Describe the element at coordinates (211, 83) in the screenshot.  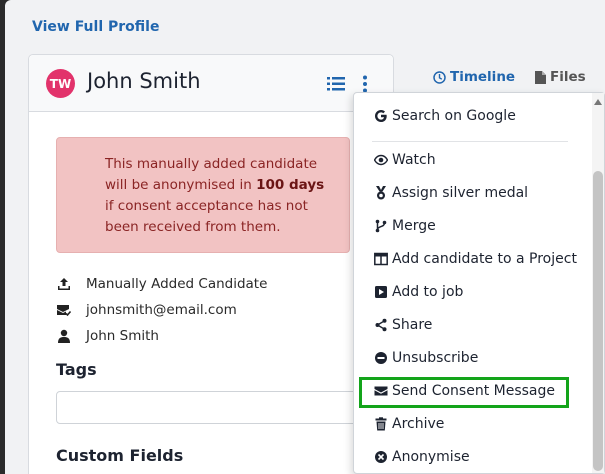
I see `card-header: TW John Smith` at that location.